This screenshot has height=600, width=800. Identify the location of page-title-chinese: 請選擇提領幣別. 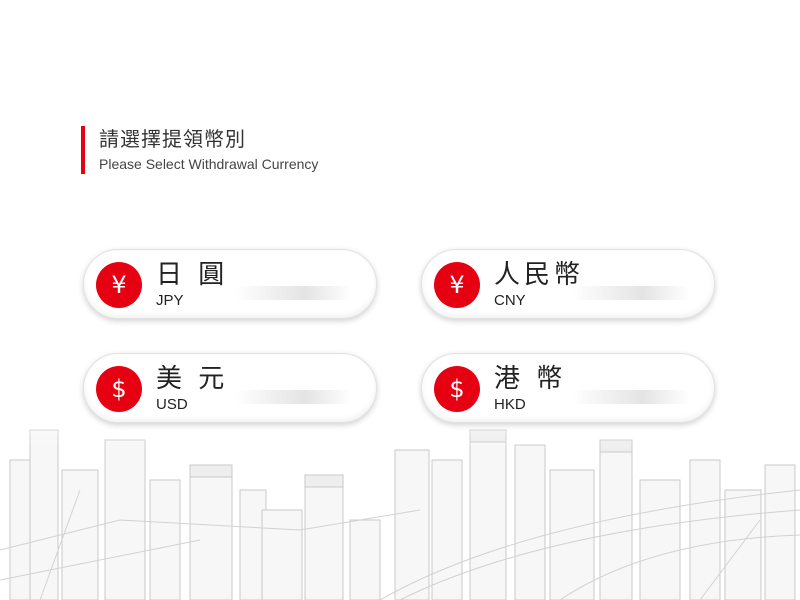
(172, 139).